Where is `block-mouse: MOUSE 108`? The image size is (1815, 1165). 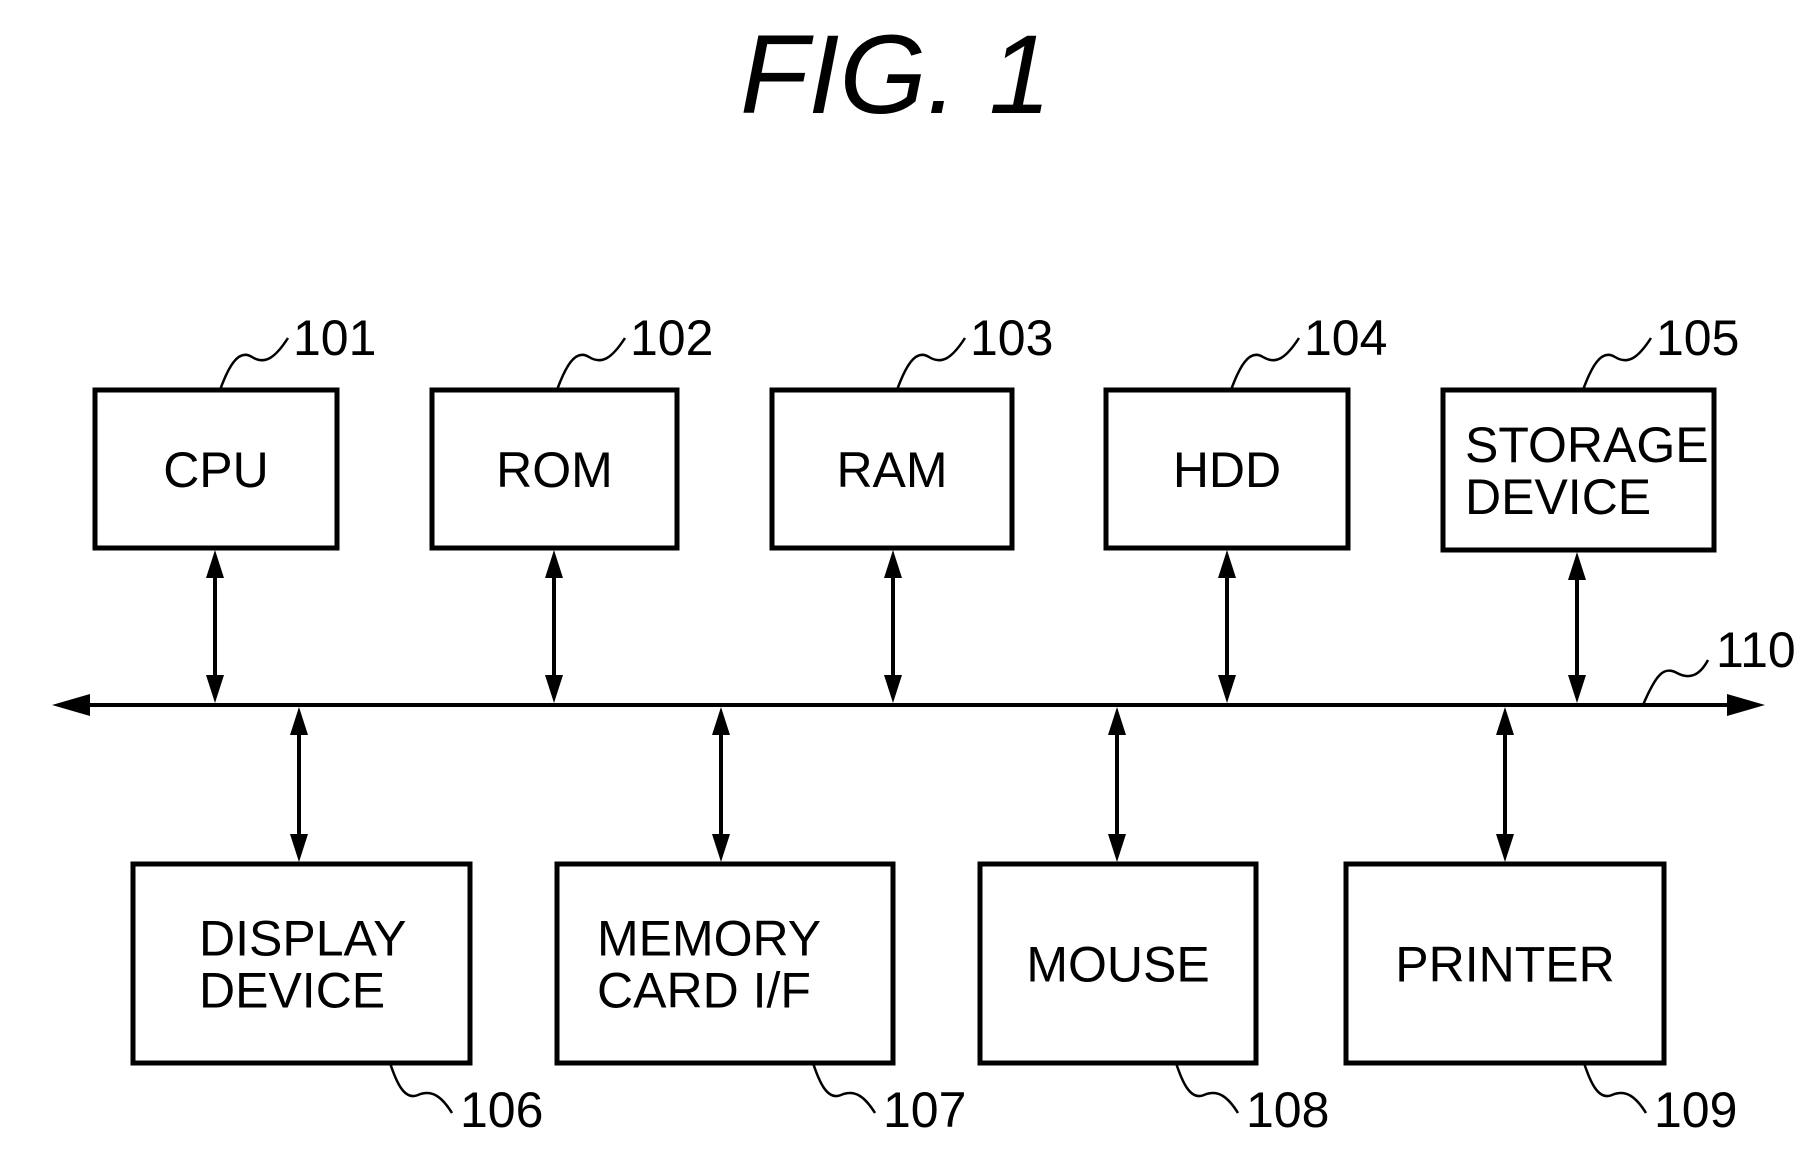 block-mouse: MOUSE 108 is located at coordinates (1153, 999).